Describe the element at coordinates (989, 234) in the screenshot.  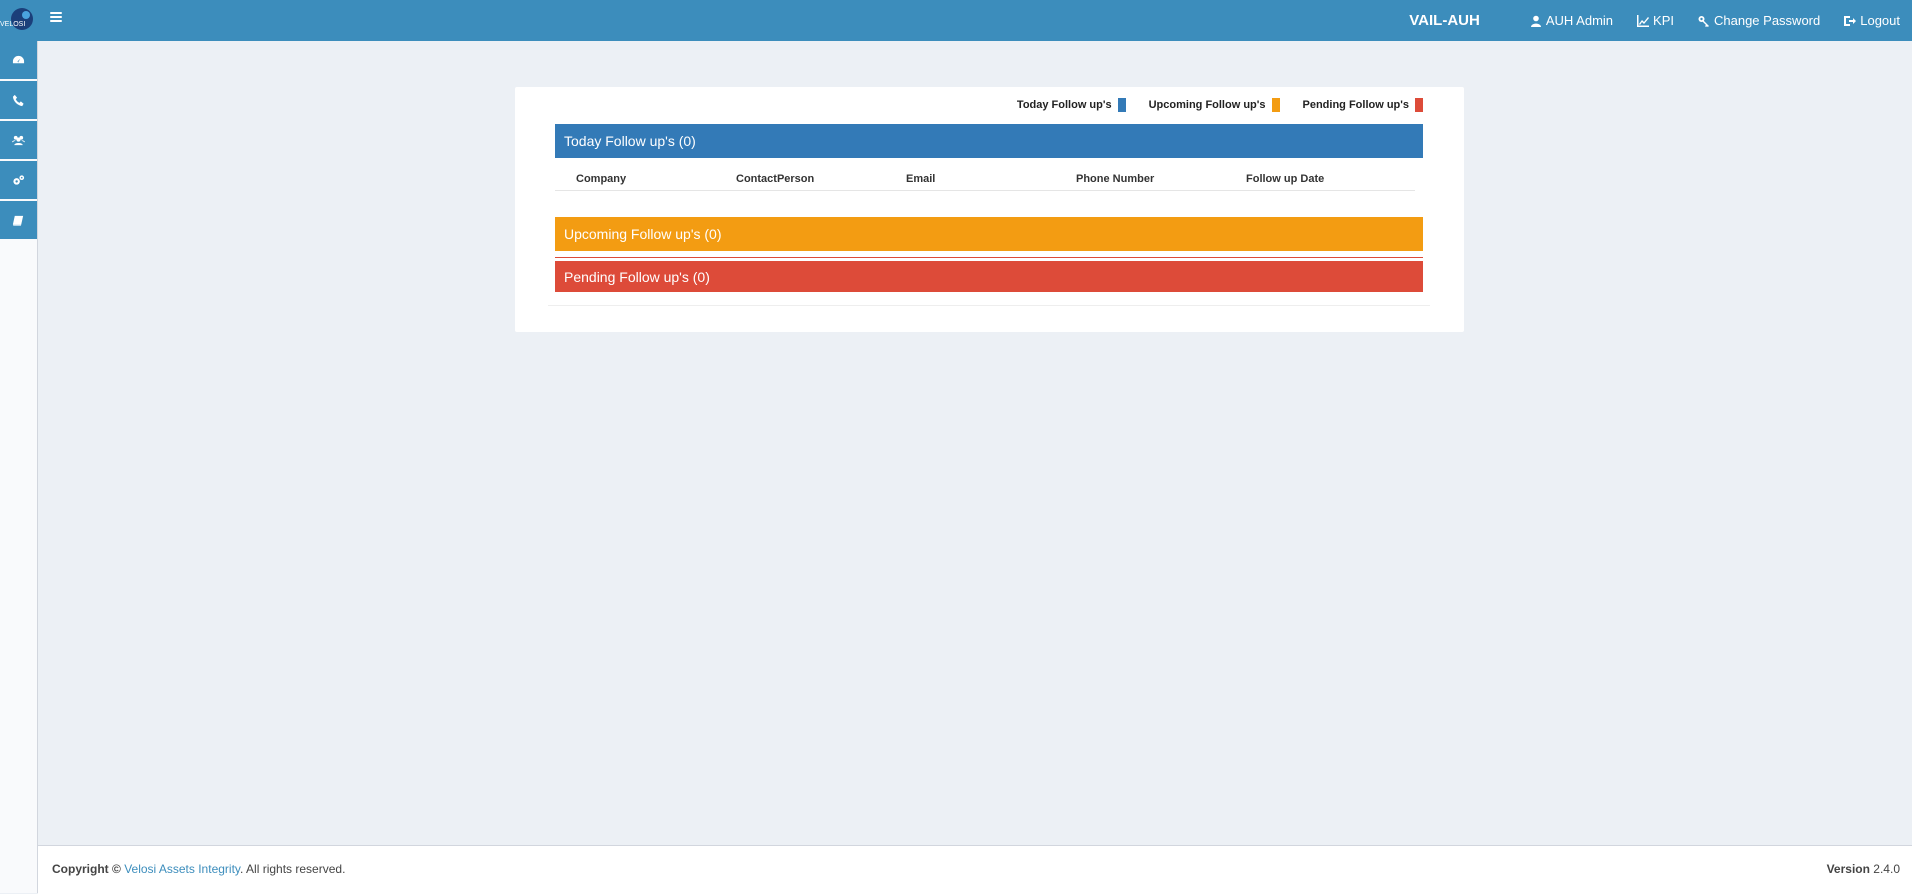
I see `upcoming-followups-header: Upcoming Follow up's (0)` at that location.